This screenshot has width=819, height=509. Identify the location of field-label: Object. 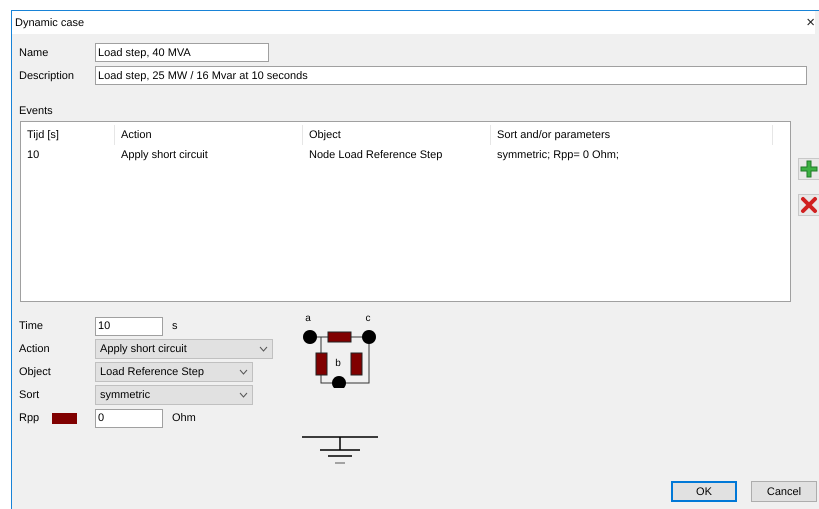
(35, 372).